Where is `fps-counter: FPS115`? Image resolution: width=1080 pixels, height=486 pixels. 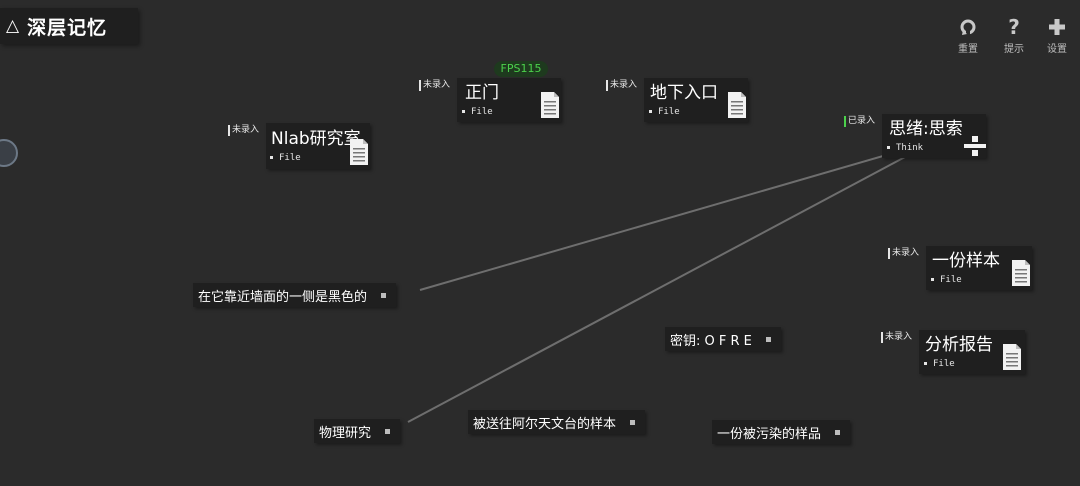
fps-counter: FPS115 is located at coordinates (521, 69).